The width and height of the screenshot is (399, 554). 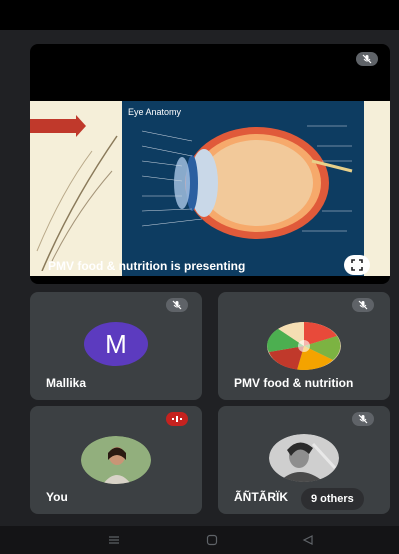 I want to click on status-bar, so click(x=199, y=15).